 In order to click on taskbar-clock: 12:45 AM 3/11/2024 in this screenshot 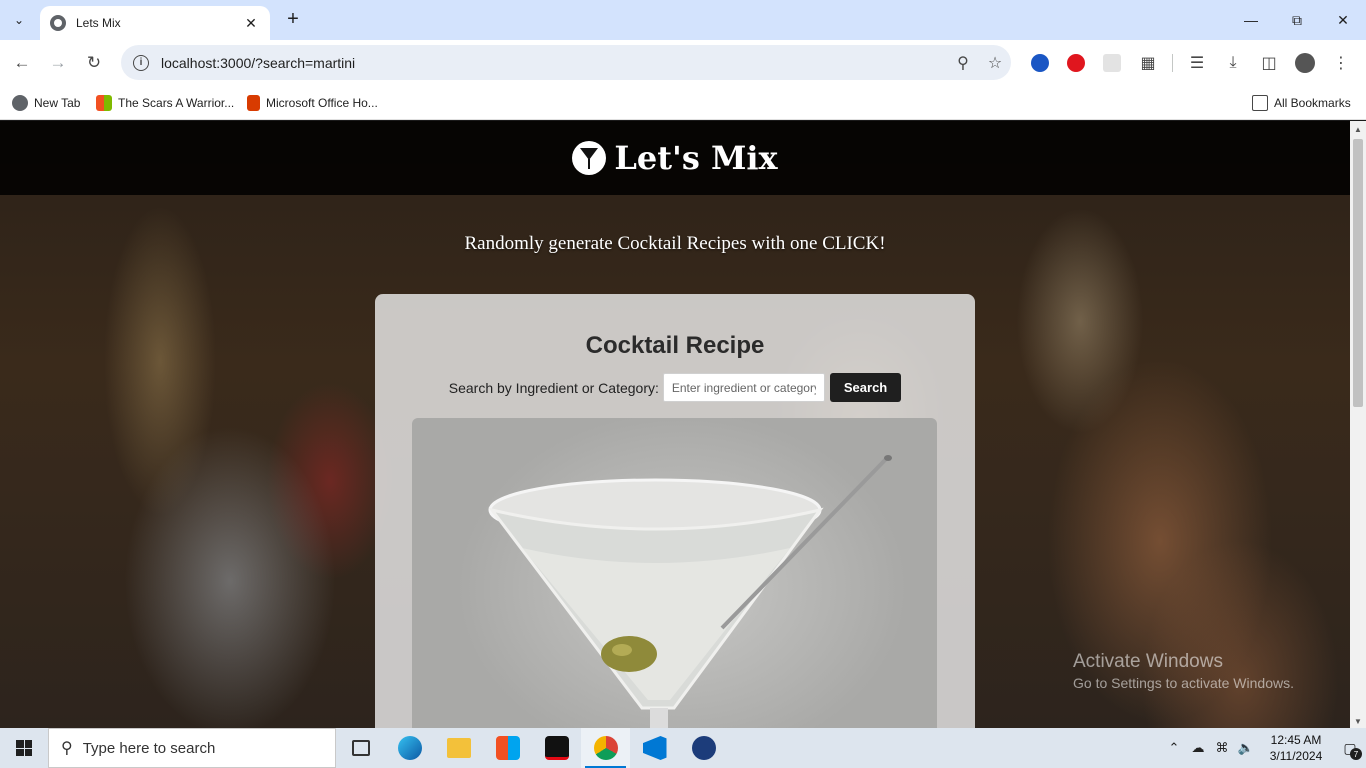, I will do `click(1296, 748)`.